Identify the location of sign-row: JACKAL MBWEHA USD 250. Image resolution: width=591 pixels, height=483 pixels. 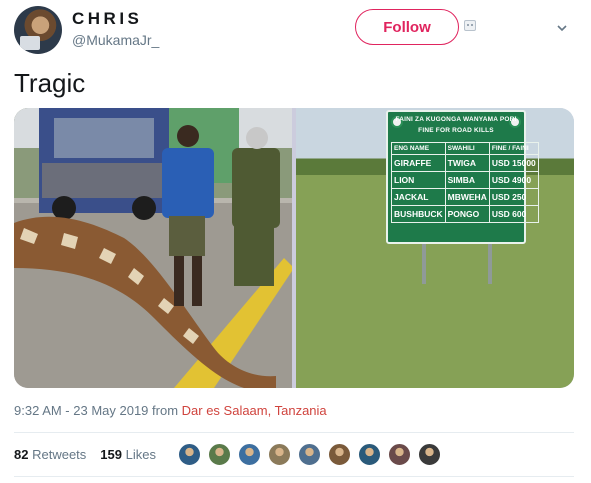
(465, 197).